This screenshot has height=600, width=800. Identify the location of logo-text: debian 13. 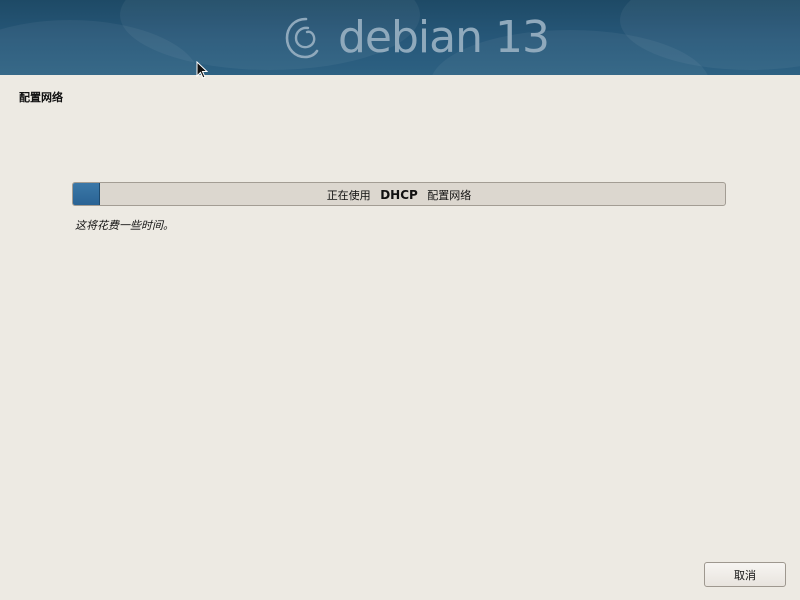
(444, 37).